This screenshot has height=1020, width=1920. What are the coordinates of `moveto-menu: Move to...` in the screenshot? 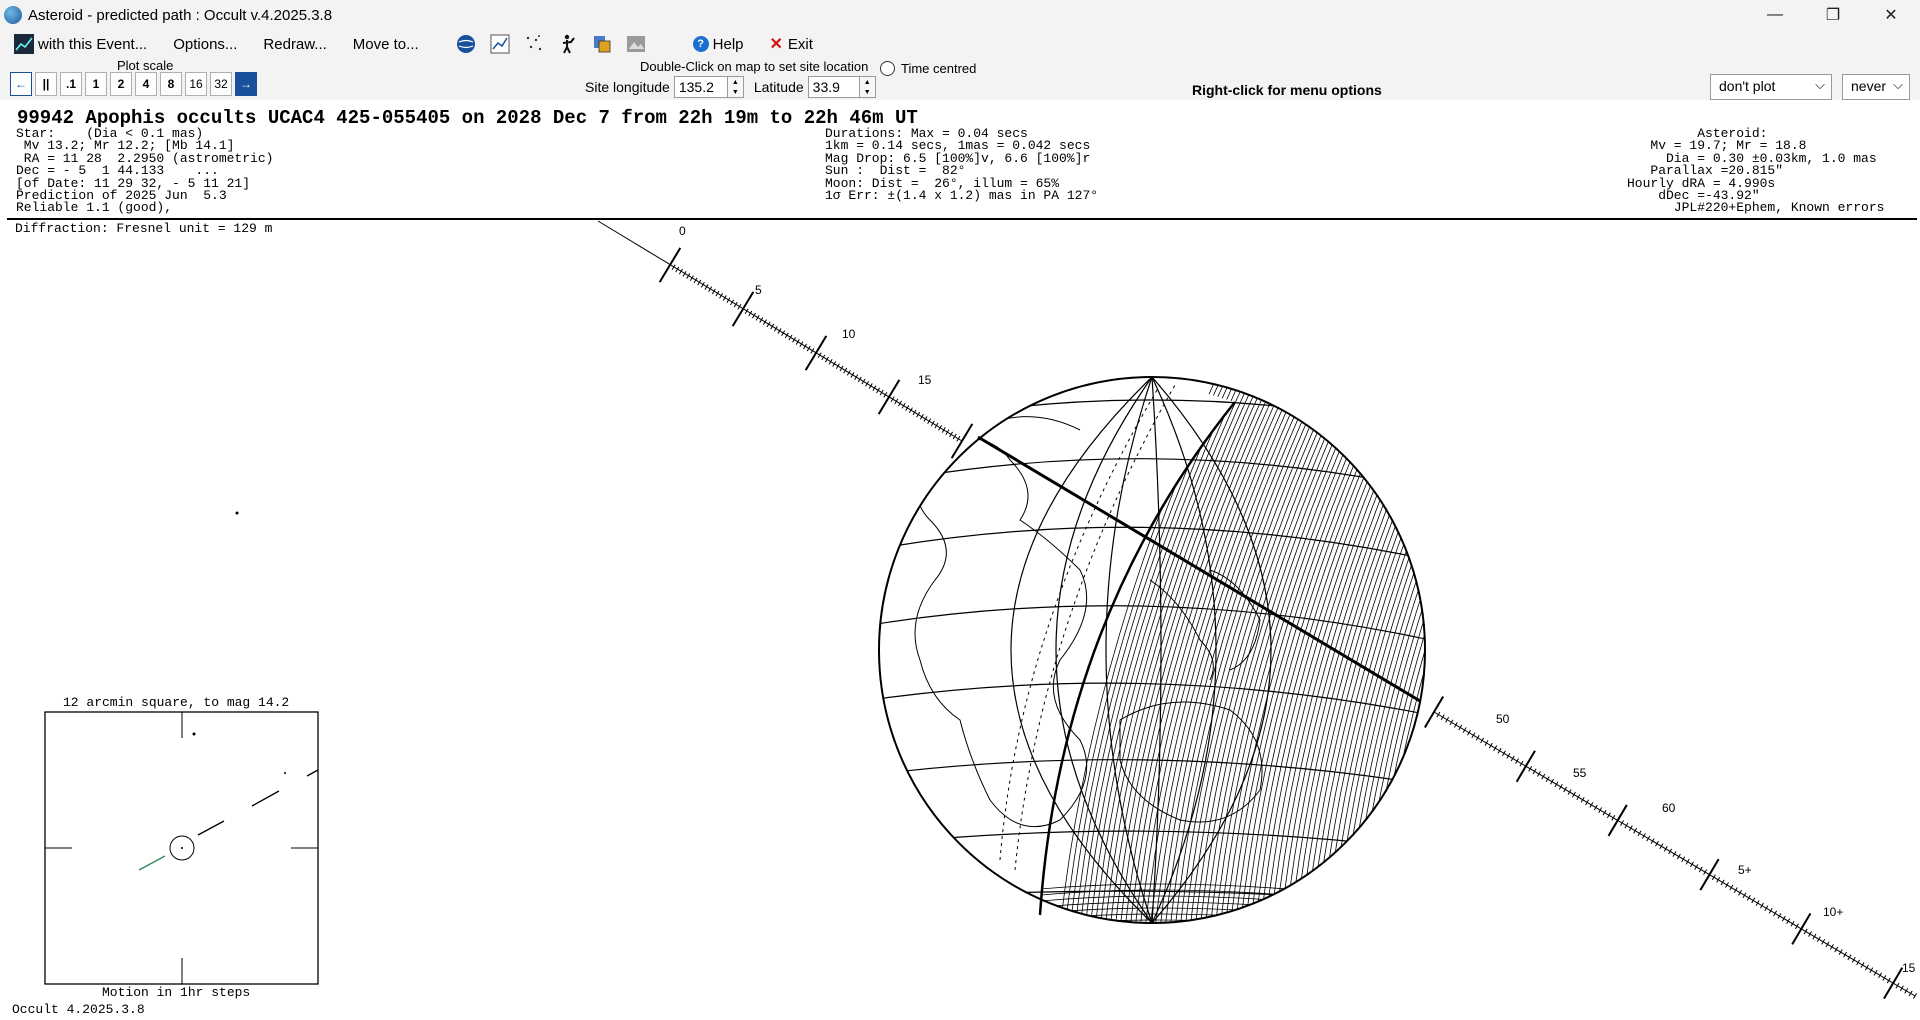 It's located at (386, 44).